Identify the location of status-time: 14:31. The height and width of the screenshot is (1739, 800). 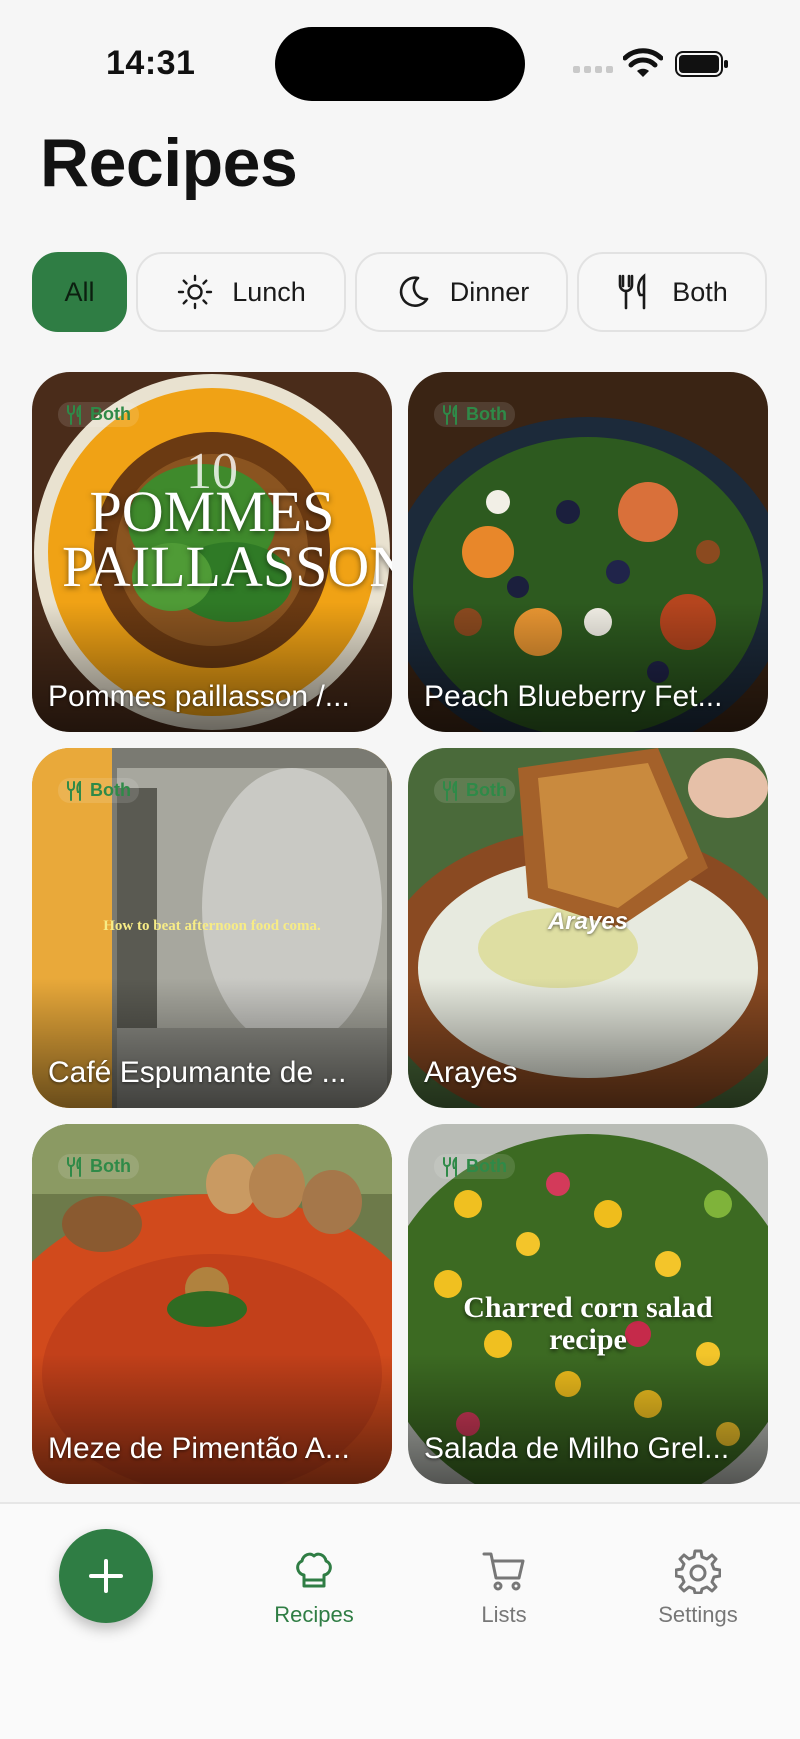
(151, 63).